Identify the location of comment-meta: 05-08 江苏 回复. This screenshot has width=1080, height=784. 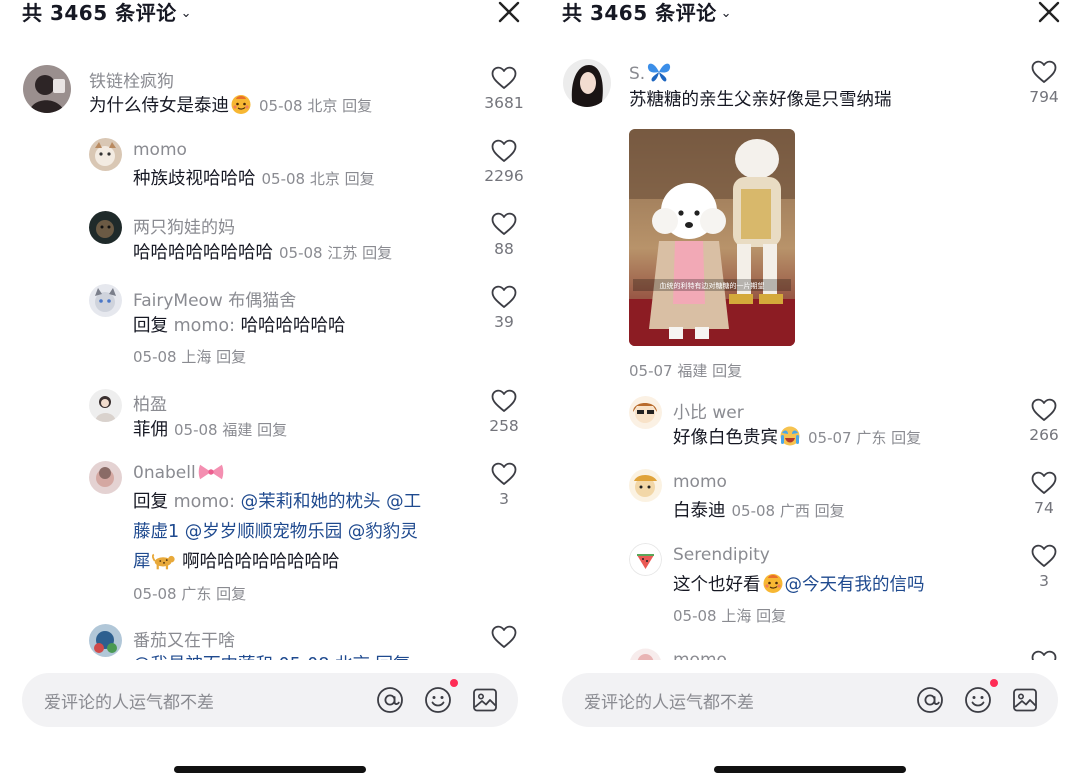
(335, 253).